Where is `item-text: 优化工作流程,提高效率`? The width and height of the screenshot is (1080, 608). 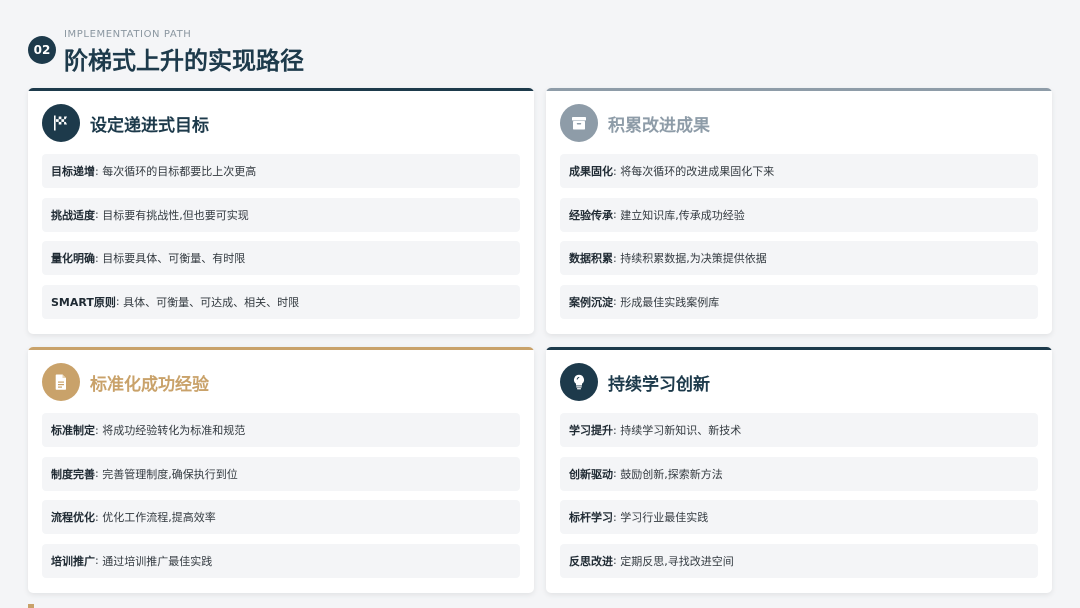 item-text: 优化工作流程,提高效率 is located at coordinates (159, 517).